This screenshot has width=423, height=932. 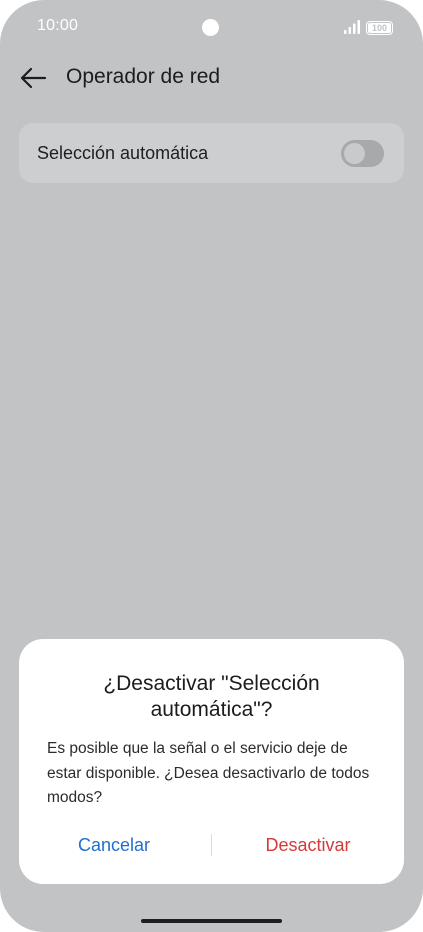 I want to click on arrow-left-icon, so click(x=33, y=78).